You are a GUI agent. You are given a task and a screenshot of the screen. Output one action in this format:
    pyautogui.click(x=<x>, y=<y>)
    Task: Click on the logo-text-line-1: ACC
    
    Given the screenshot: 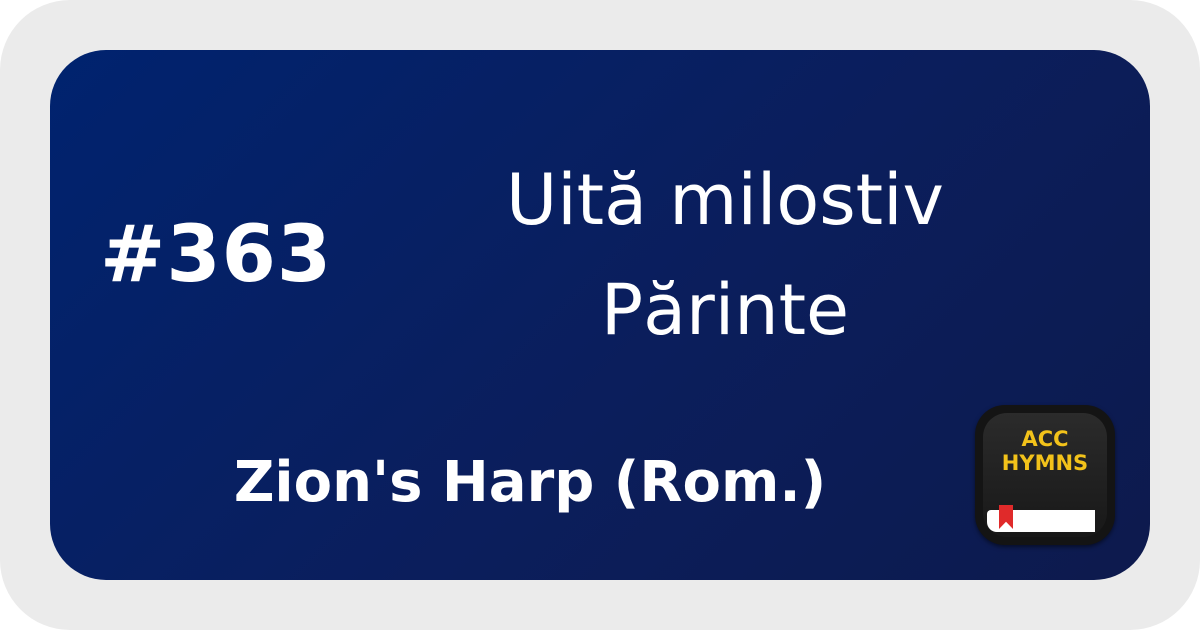 What is the action you would take?
    pyautogui.click(x=1045, y=439)
    